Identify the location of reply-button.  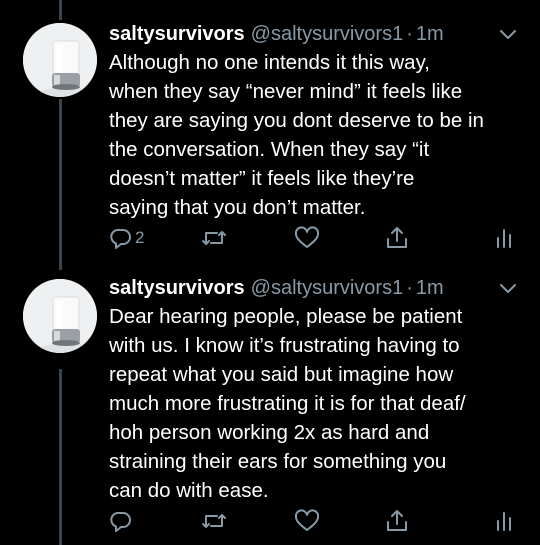
(121, 521).